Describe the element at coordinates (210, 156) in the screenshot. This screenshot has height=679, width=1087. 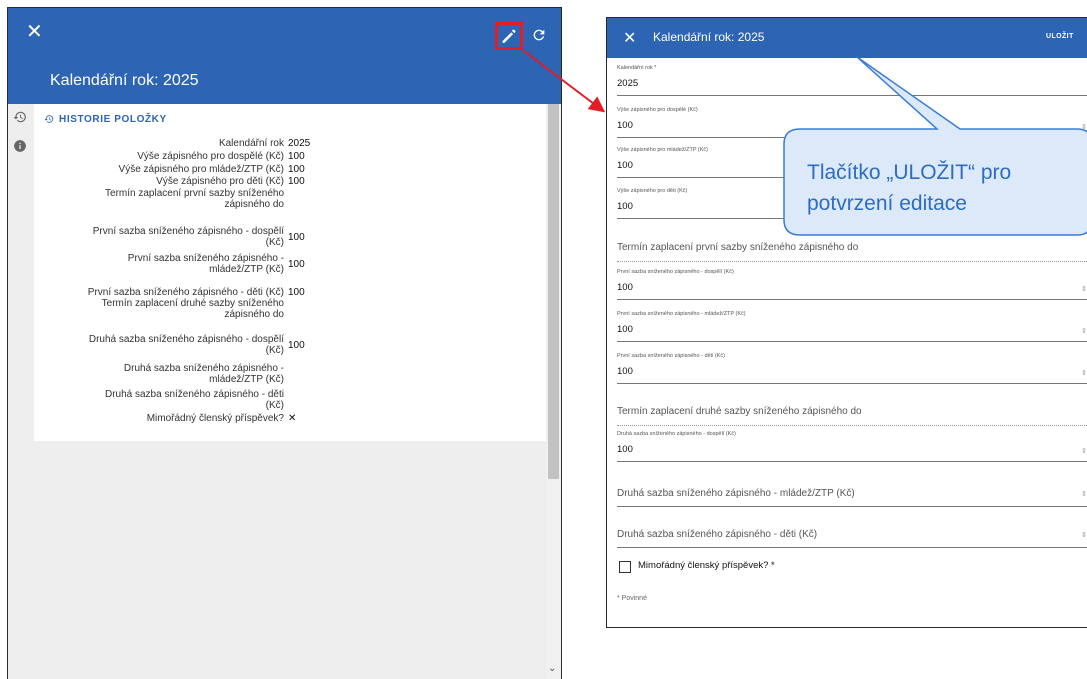
I see `detail-label: Výše zápisného pro dospělé (Kč)` at that location.